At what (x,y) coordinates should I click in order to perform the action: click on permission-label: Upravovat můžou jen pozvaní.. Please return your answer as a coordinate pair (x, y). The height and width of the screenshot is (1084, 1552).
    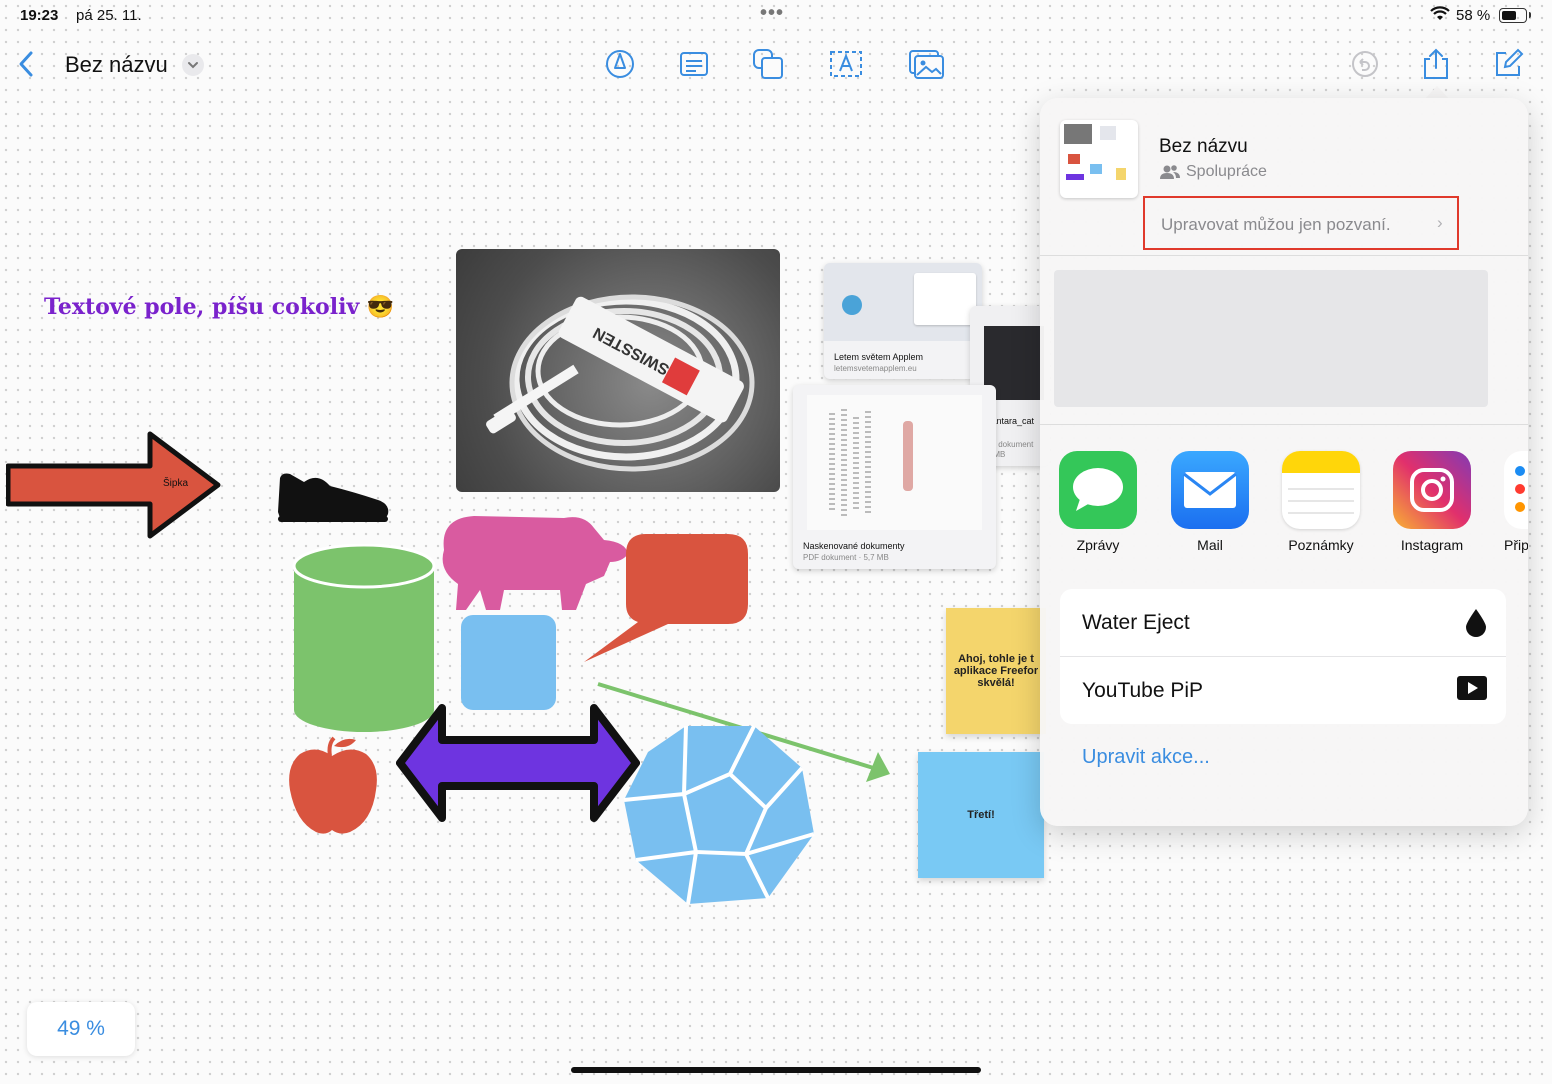
    Looking at the image, I should click on (1276, 224).